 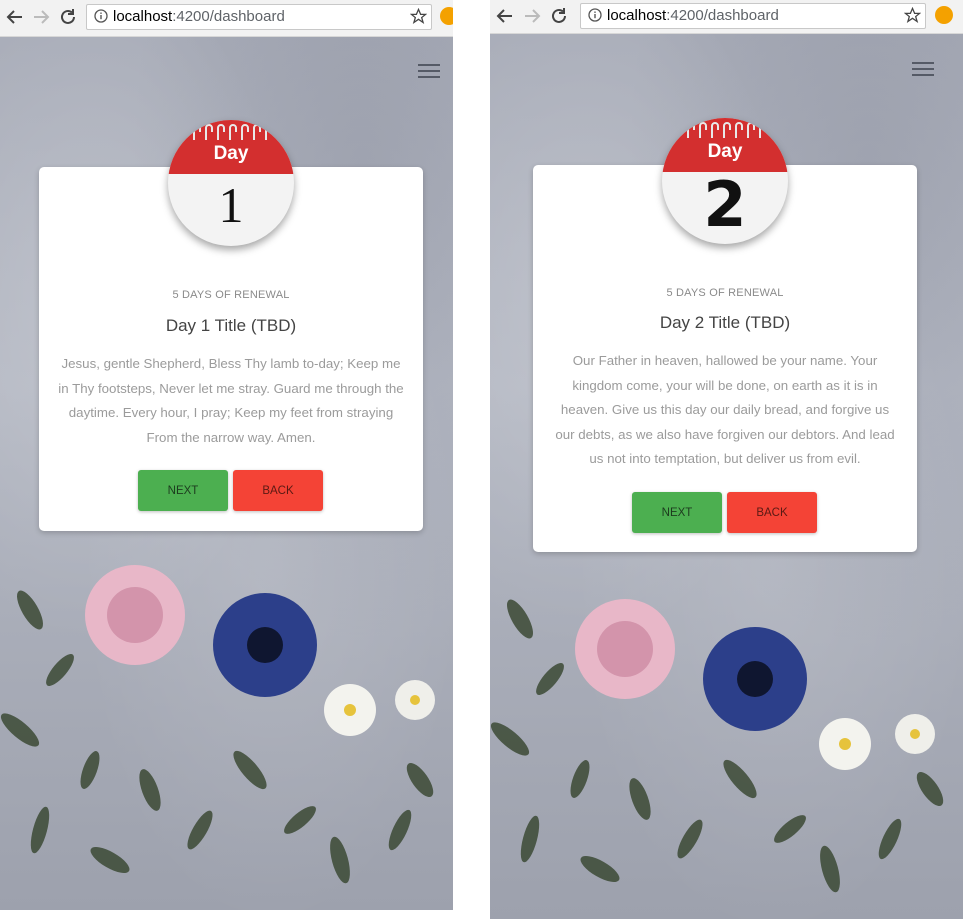 I want to click on calendar-day-icon: Day 1, so click(x=231, y=183).